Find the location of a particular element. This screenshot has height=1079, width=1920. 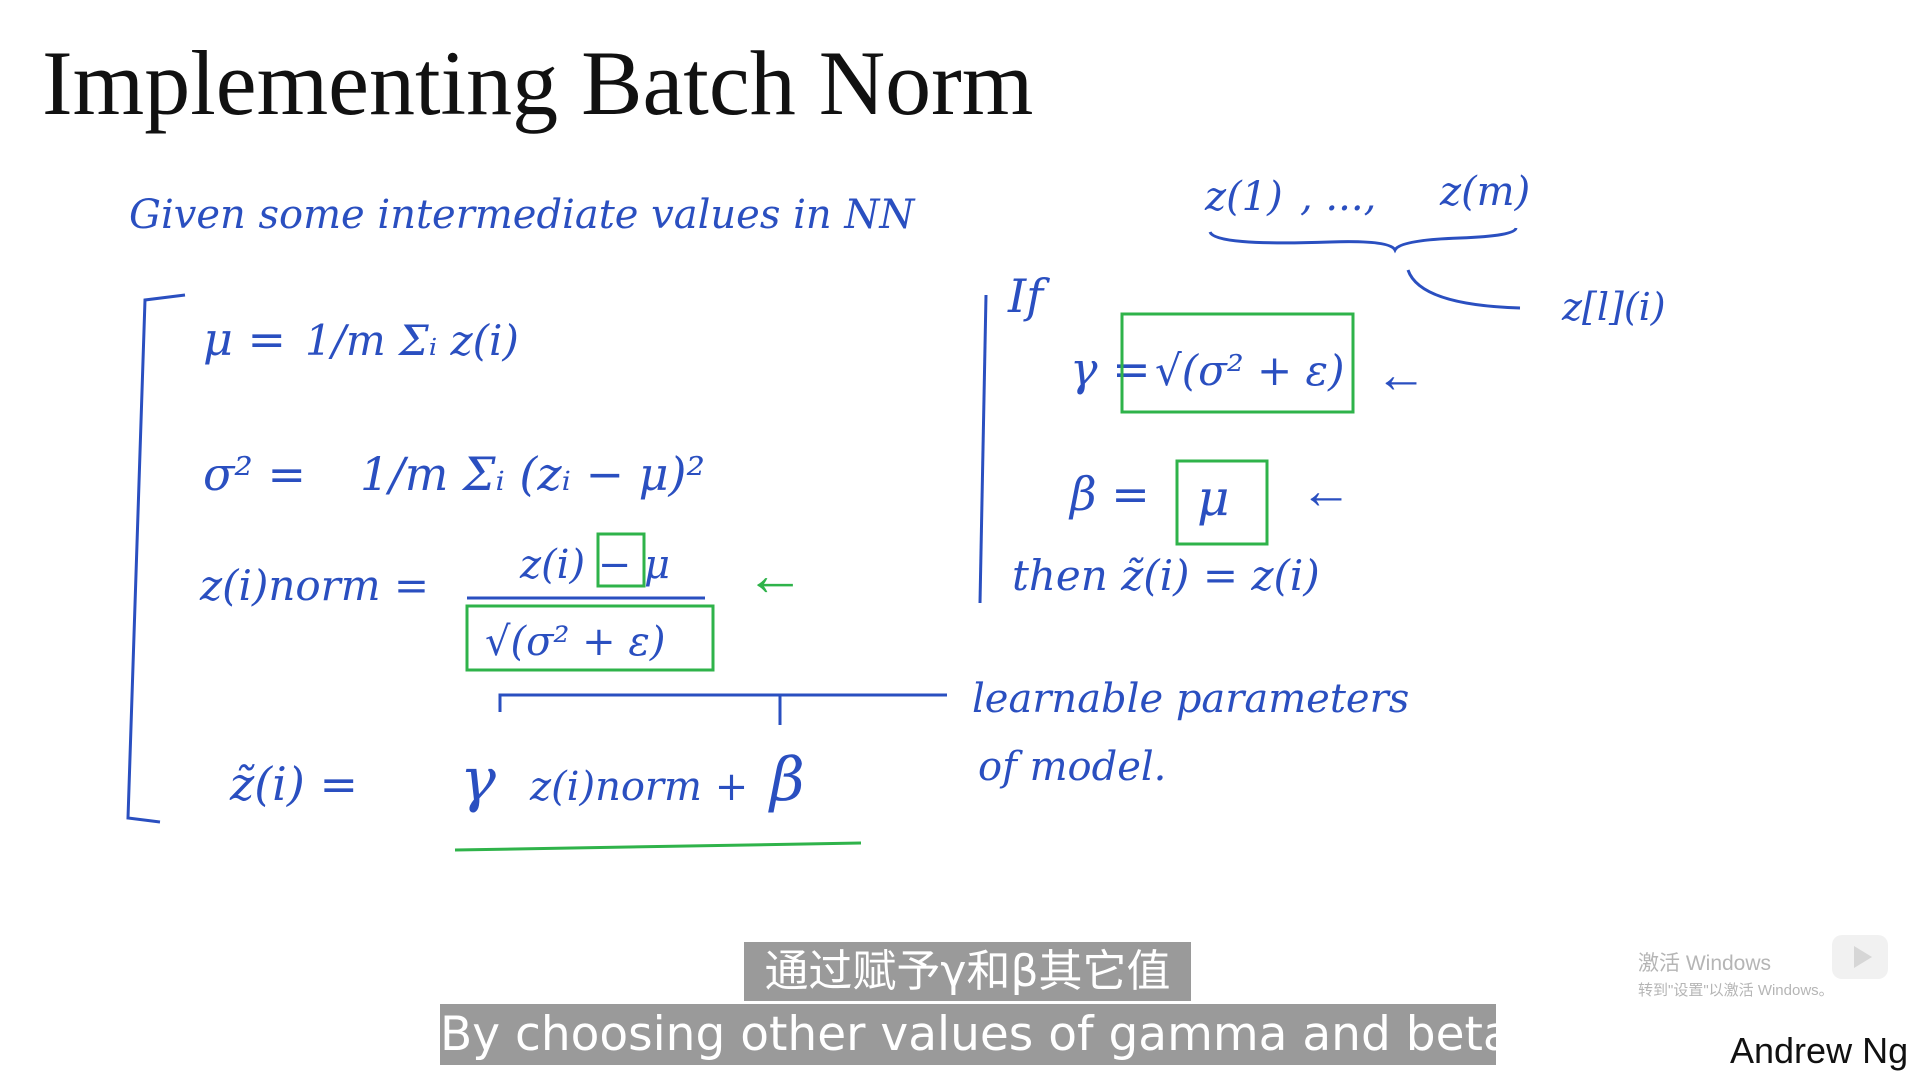

left-bracket is located at coordinates (156, 558).